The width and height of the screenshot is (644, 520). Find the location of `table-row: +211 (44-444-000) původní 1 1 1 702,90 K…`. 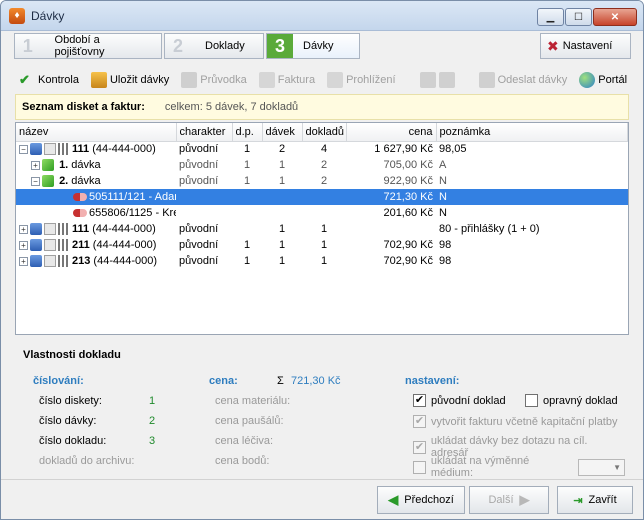

table-row: +211 (44-444-000) původní 1 1 1 702,90 K… is located at coordinates (322, 245).